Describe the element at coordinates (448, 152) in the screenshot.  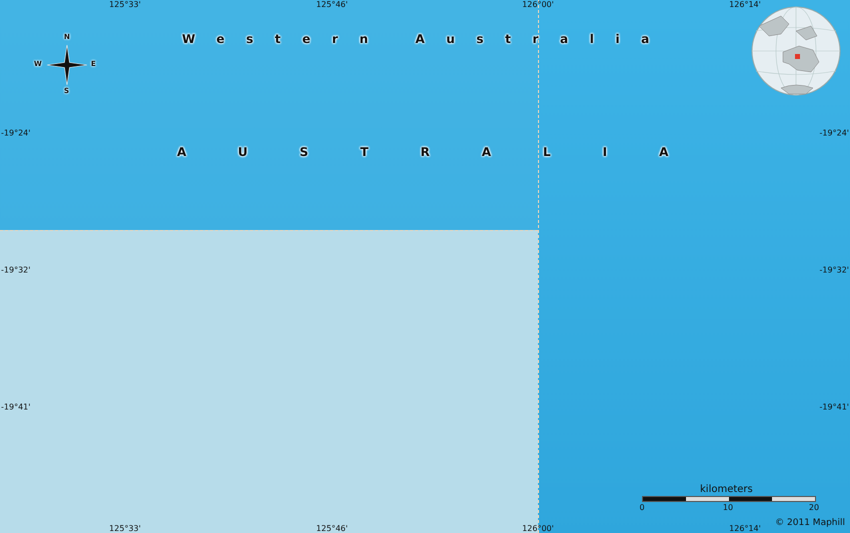
I see `country-label: AUSTRALIA` at that location.